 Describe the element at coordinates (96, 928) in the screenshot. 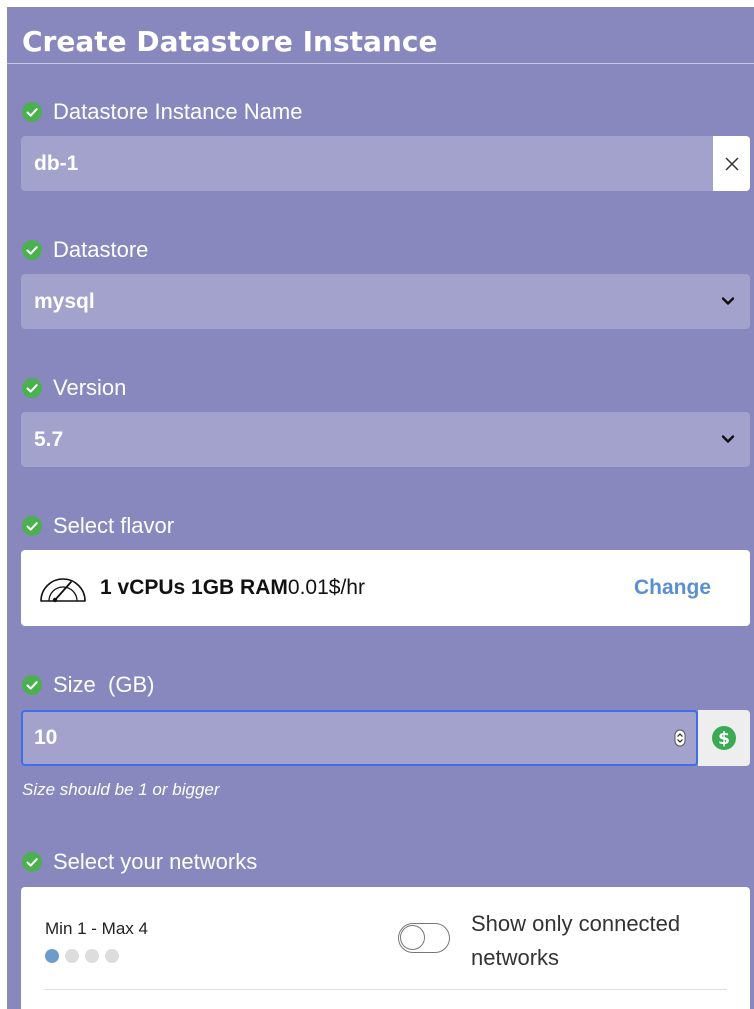

I see `network-limits: Min 1 - Max 4` at that location.